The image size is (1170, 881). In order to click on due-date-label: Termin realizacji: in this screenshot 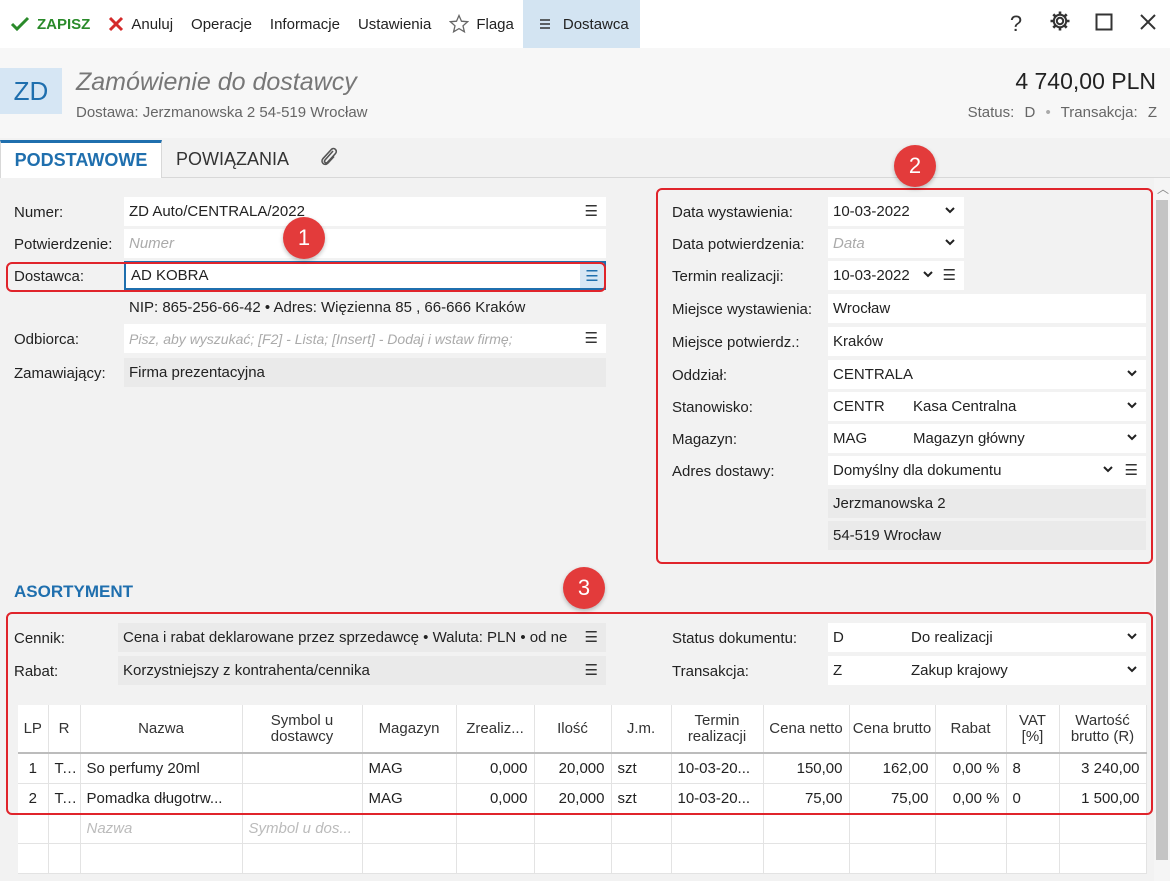, I will do `click(728, 276)`.